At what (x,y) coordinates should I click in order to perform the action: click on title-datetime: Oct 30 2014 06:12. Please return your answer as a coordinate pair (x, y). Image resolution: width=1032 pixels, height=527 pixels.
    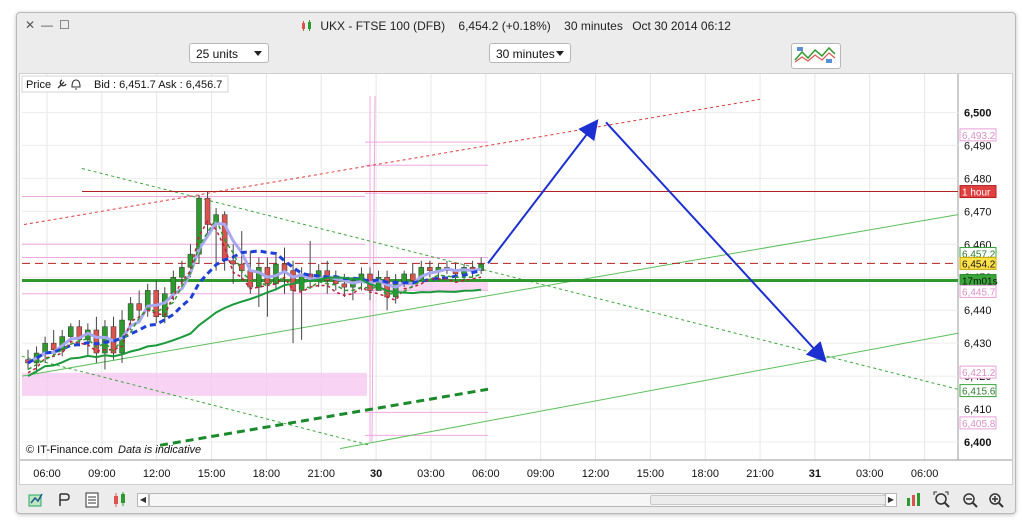
    Looking at the image, I should click on (681, 26).